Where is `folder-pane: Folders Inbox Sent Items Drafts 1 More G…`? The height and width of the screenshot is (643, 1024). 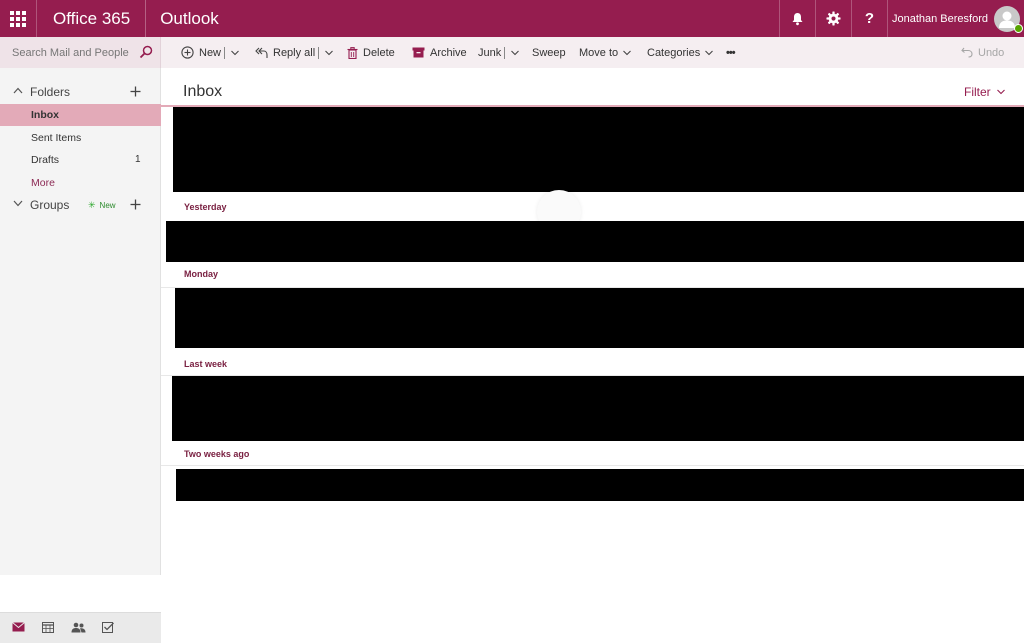 folder-pane: Folders Inbox Sent Items Drafts 1 More G… is located at coordinates (80, 355).